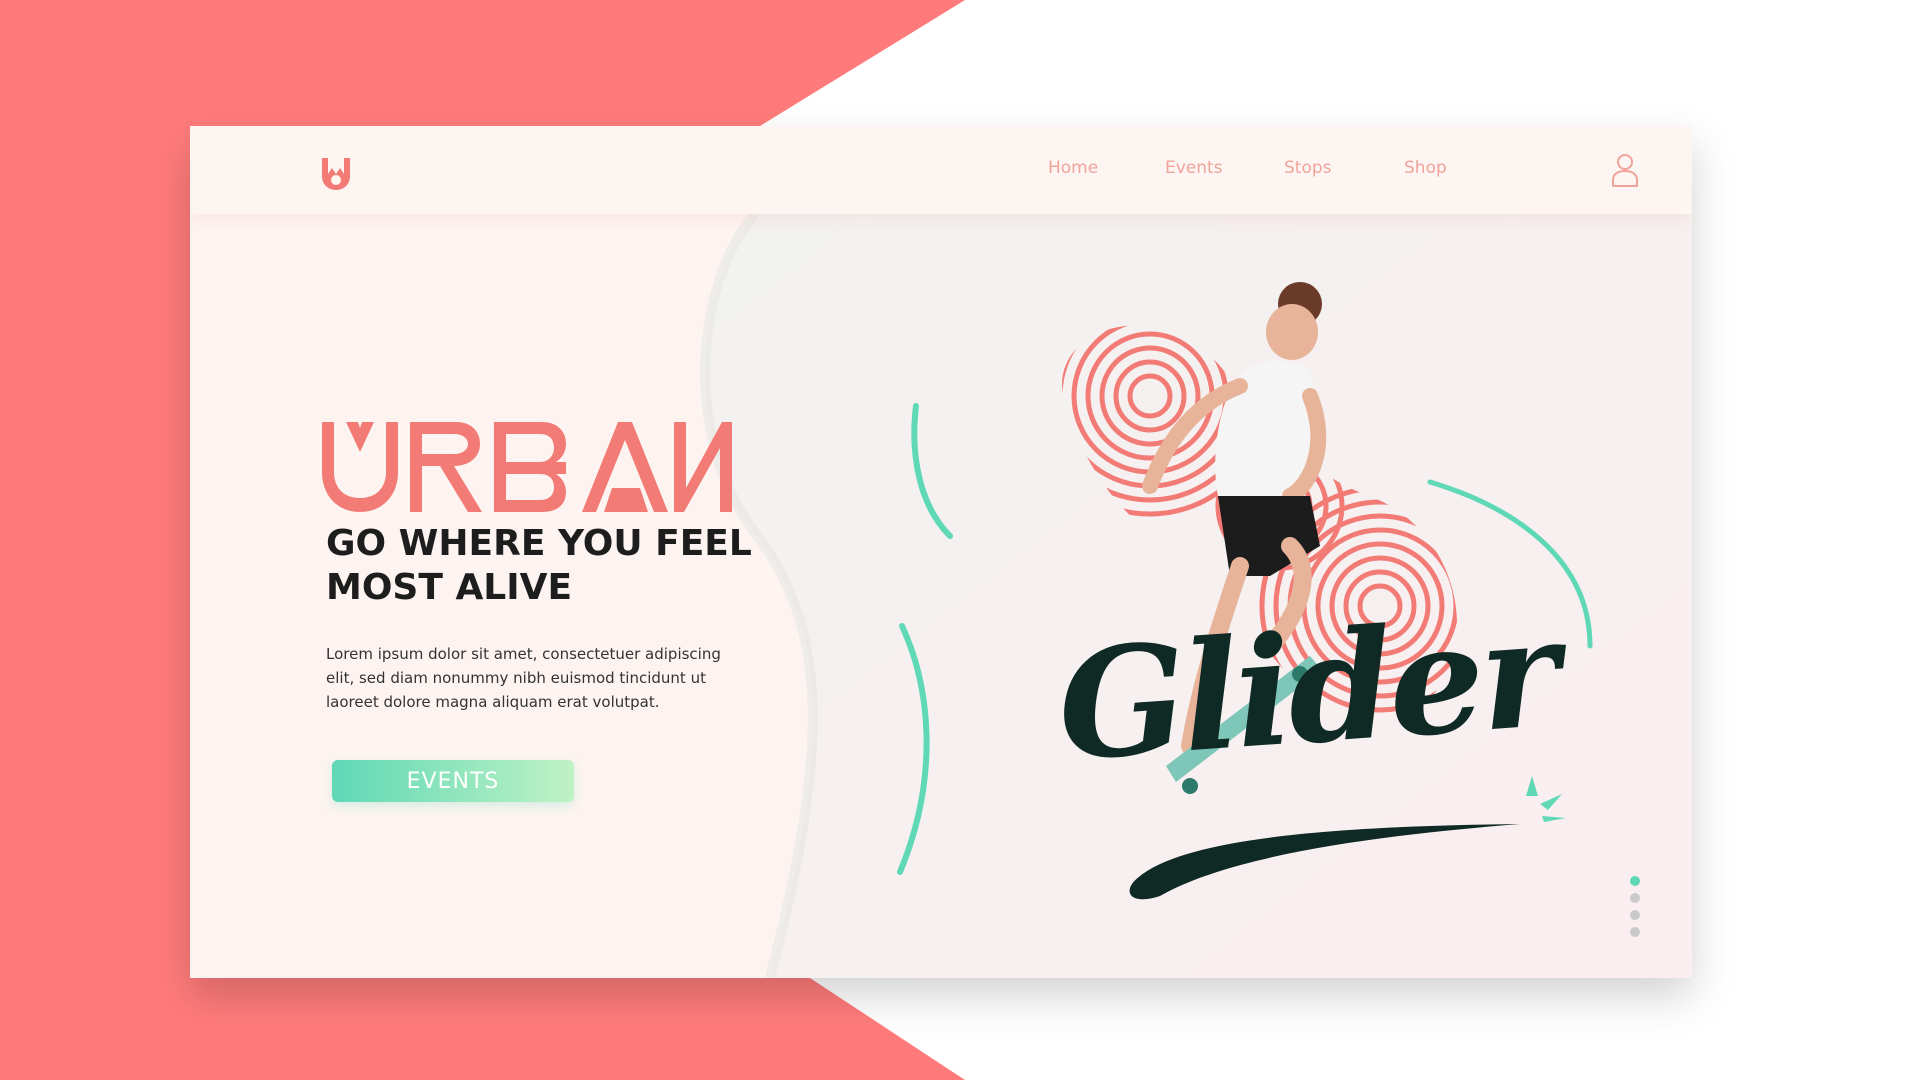  I want to click on swoosh-stroke, so click(1347, 838).